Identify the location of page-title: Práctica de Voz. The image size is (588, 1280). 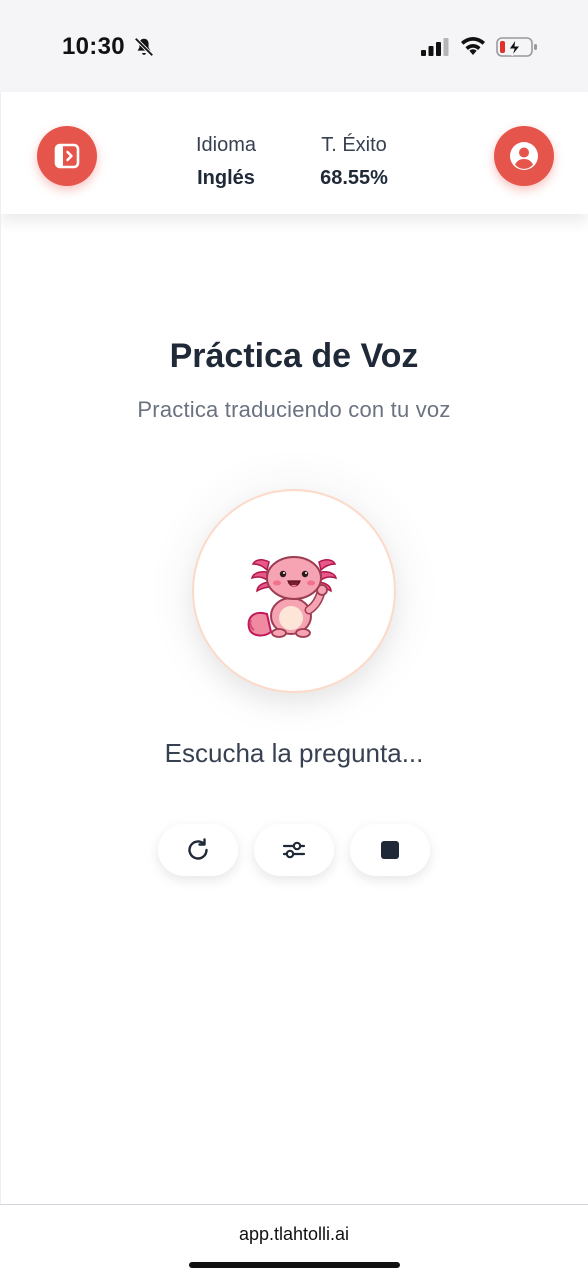
(294, 356).